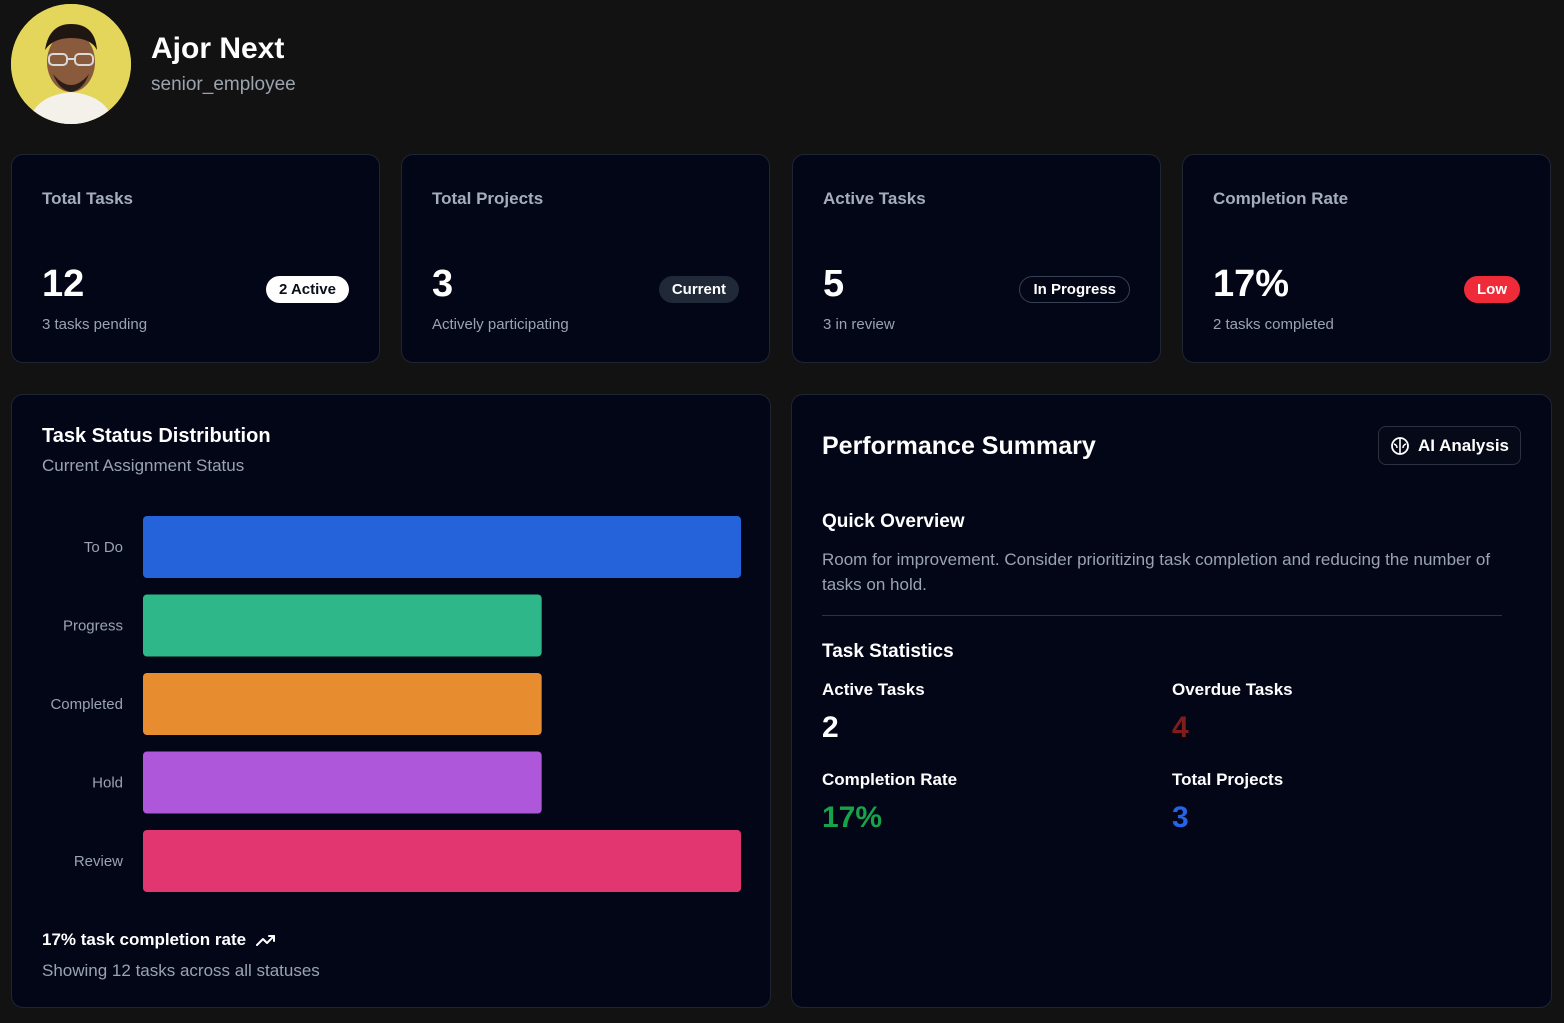  What do you see at coordinates (342, 782) in the screenshot?
I see `bar-hold` at bounding box center [342, 782].